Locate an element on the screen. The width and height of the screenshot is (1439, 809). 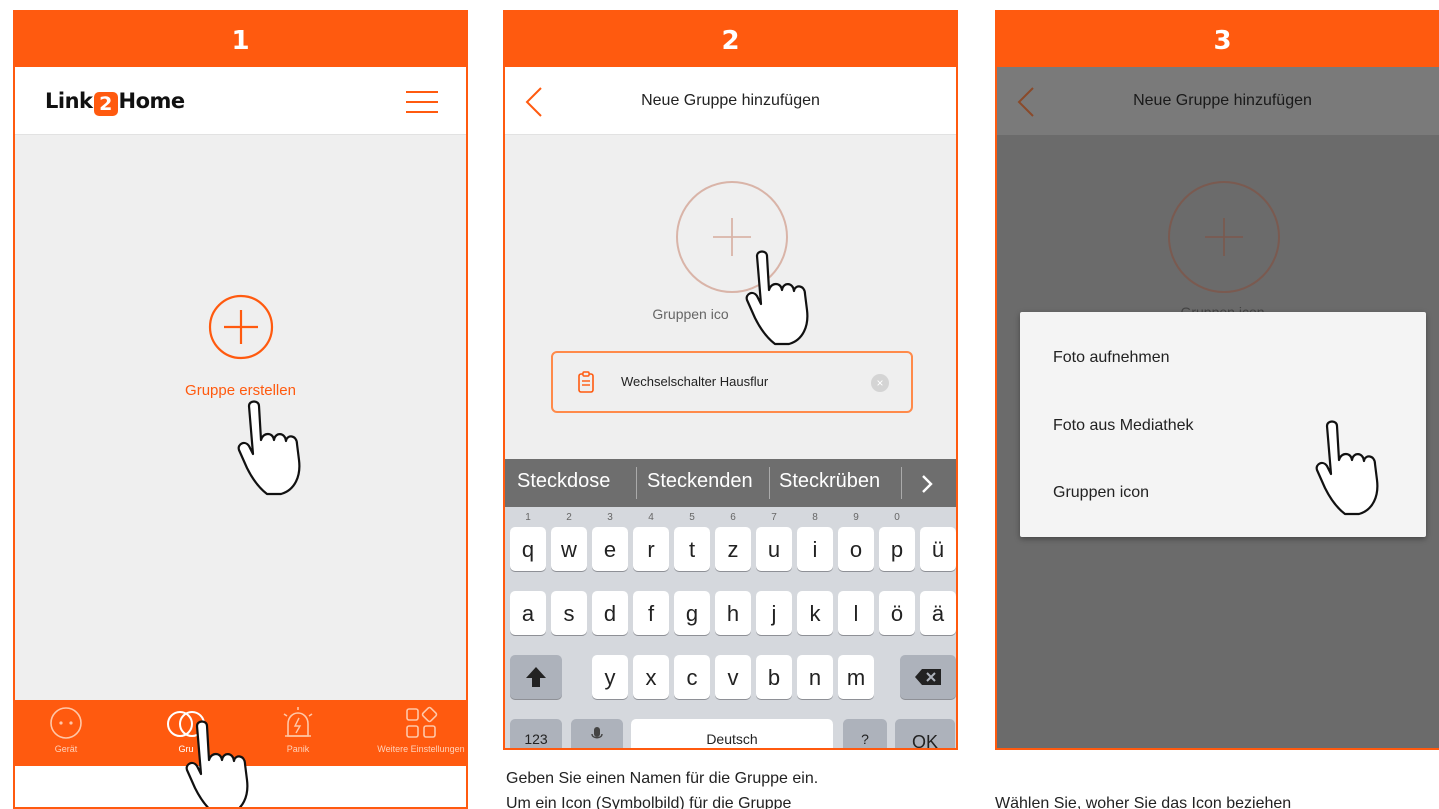
menu-item-photo-library: Foto aus Mediathek is located at coordinates (1123, 426).